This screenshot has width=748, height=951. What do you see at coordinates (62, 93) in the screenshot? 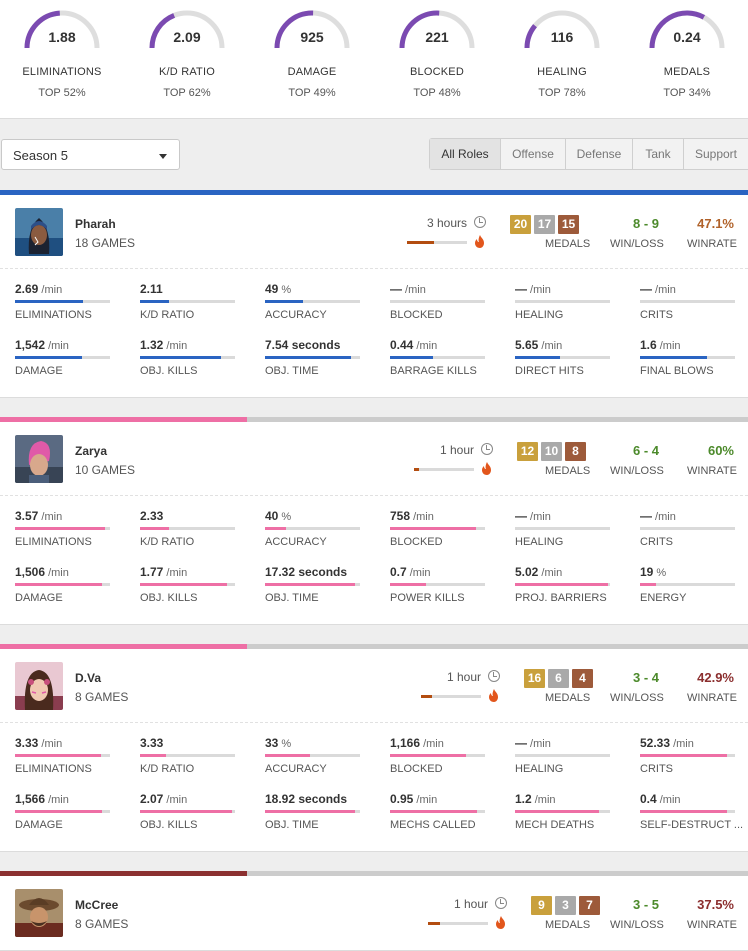
I see `summary-rank: TOP 52%` at bounding box center [62, 93].